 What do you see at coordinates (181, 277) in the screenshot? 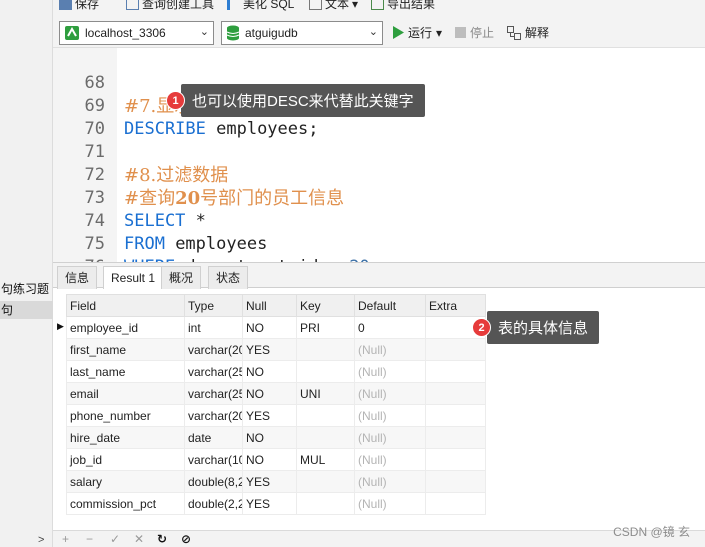
I see `tab-overview: 概况` at bounding box center [181, 277].